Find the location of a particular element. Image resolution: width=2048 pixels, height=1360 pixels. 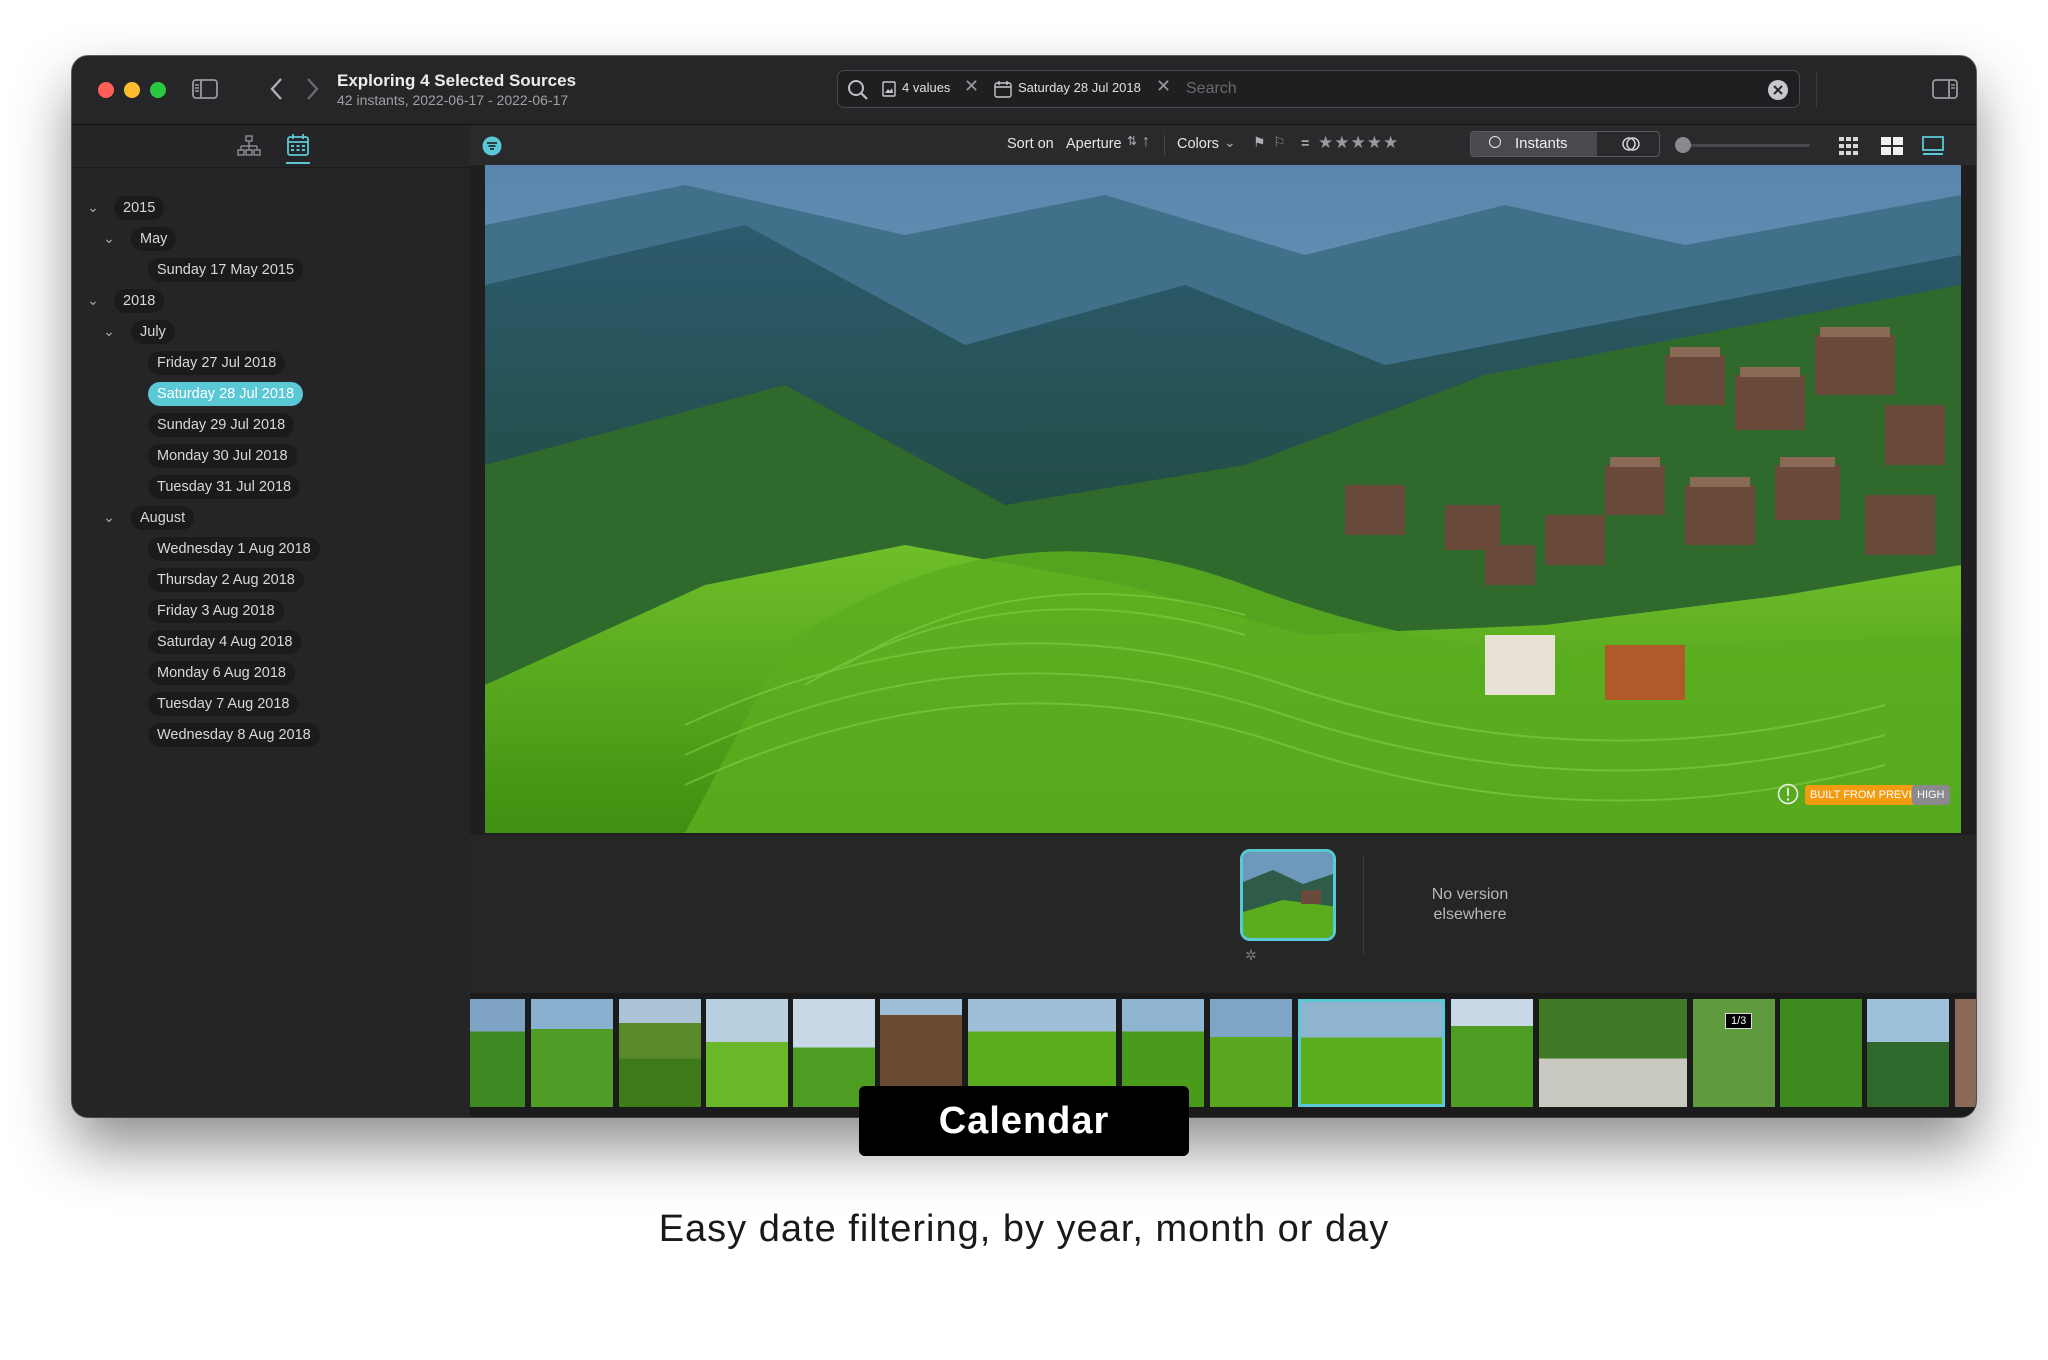

quality-badge: HIGH is located at coordinates (1931, 795).